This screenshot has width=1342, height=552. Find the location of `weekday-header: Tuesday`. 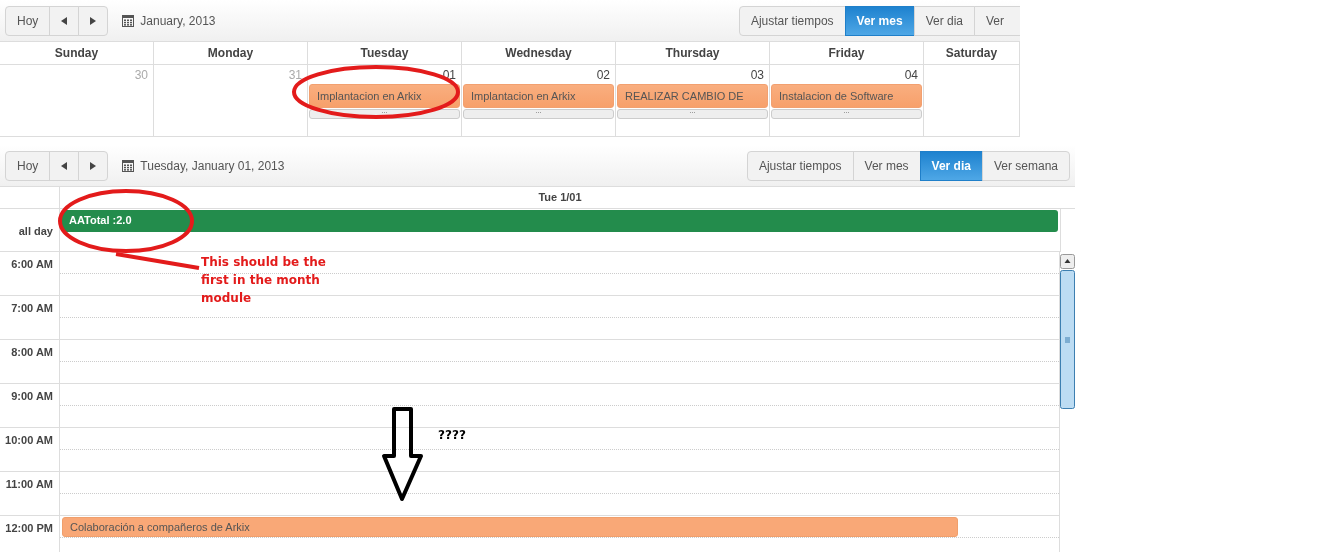

weekday-header: Tuesday is located at coordinates (385, 53).